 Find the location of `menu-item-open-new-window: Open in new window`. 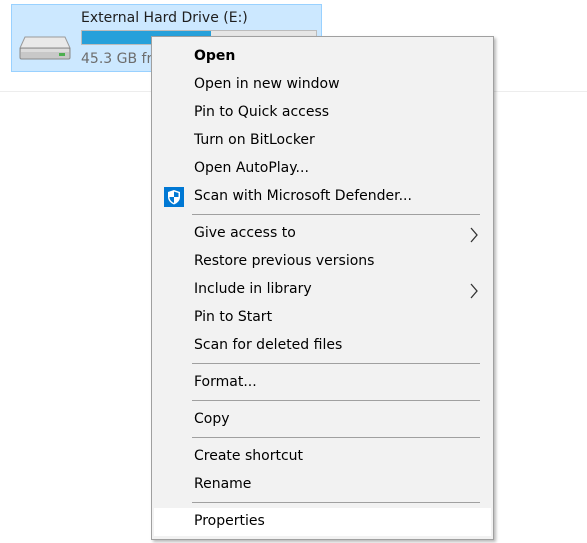

menu-item-open-new-window: Open in new window is located at coordinates (322, 85).